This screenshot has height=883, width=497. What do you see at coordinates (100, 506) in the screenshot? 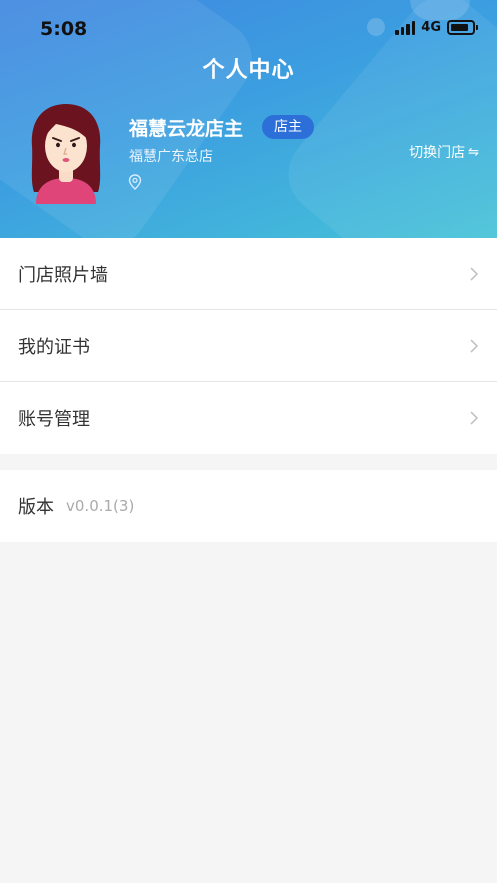
I see `version-value: v0.0.1(3)` at bounding box center [100, 506].